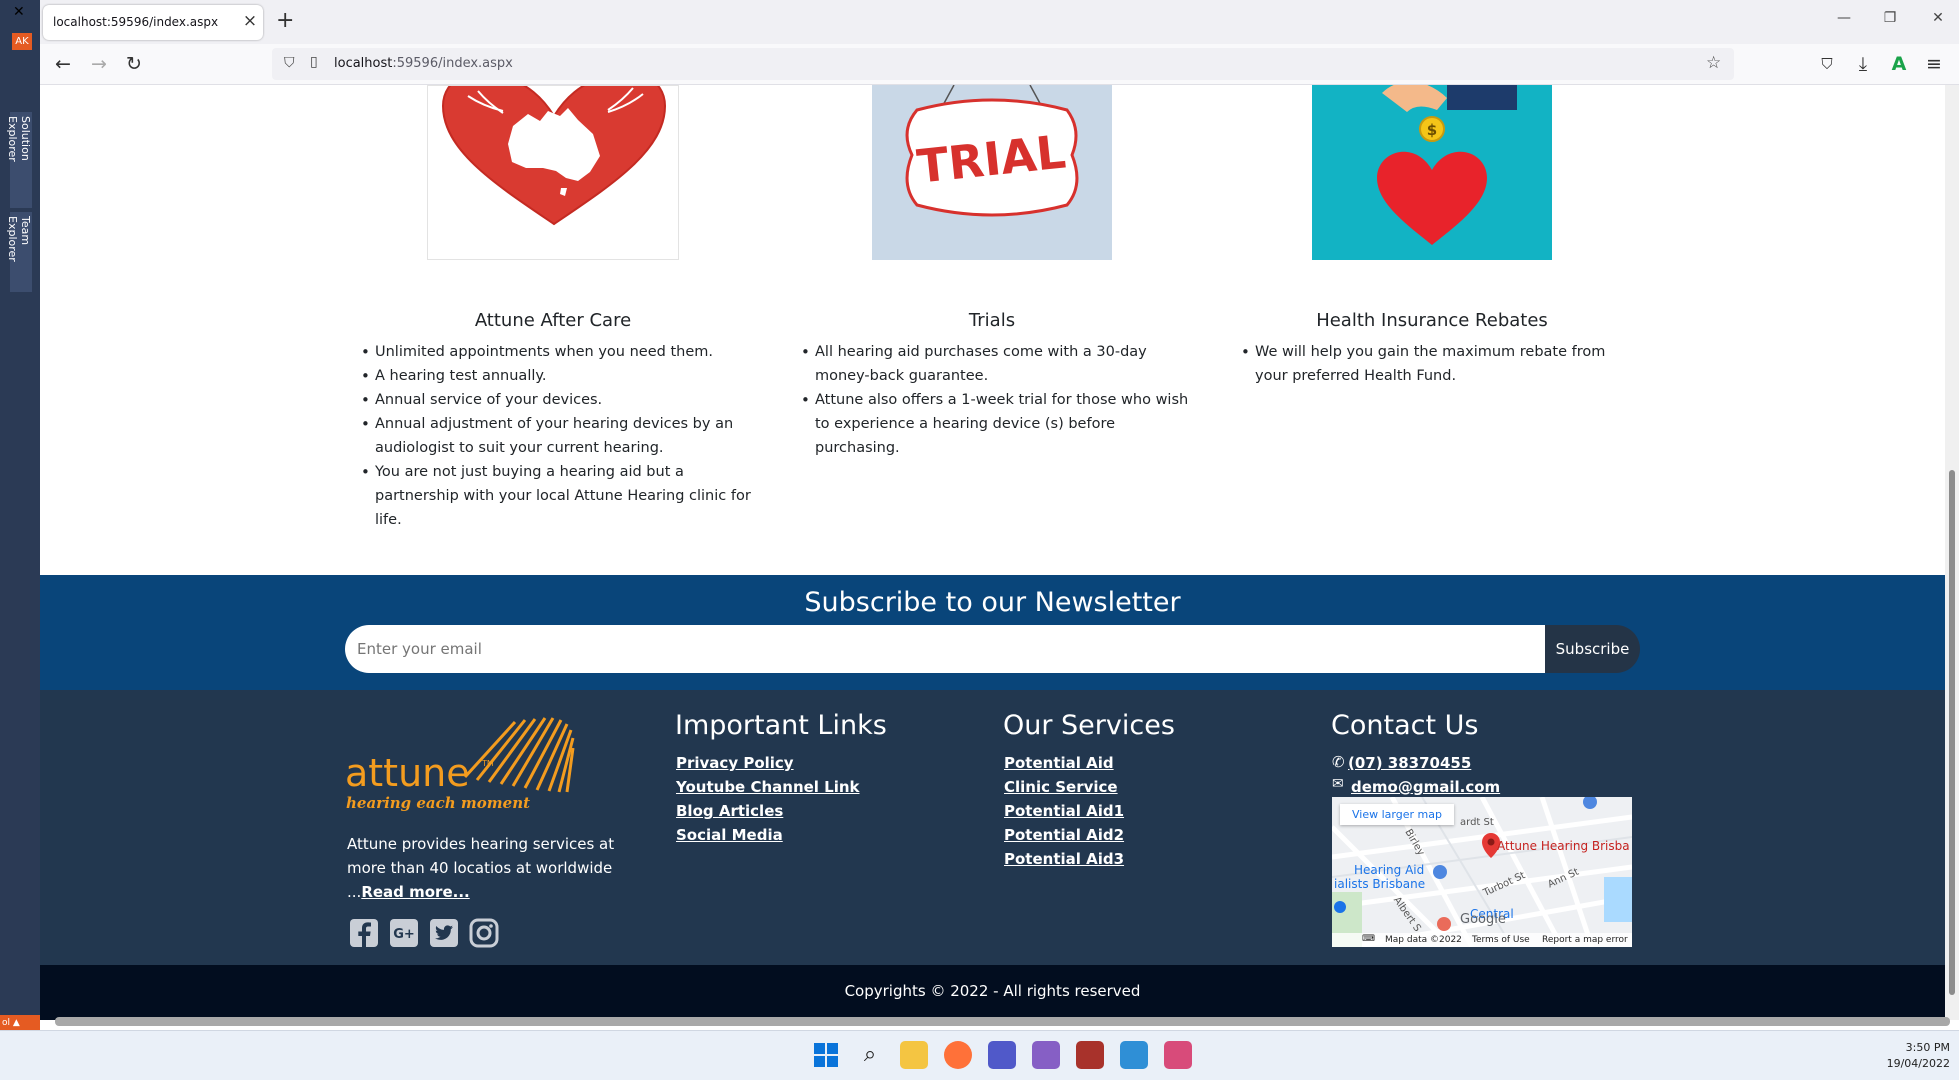 Image resolution: width=1959 pixels, height=1080 pixels. What do you see at coordinates (914, 1055) in the screenshot?
I see `file-explorer-icon` at bounding box center [914, 1055].